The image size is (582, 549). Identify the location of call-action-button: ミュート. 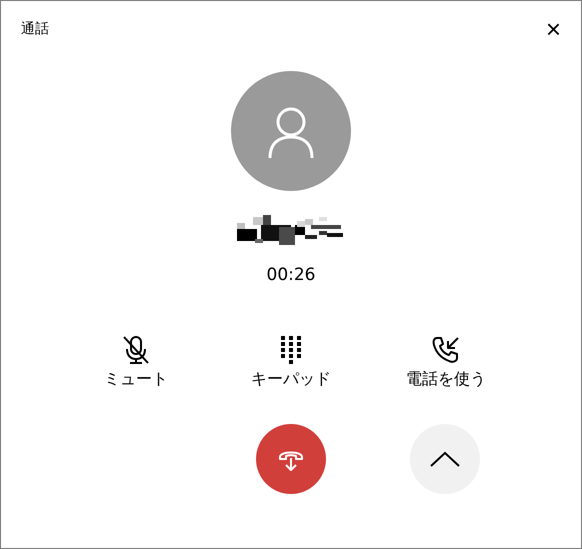
(136, 362).